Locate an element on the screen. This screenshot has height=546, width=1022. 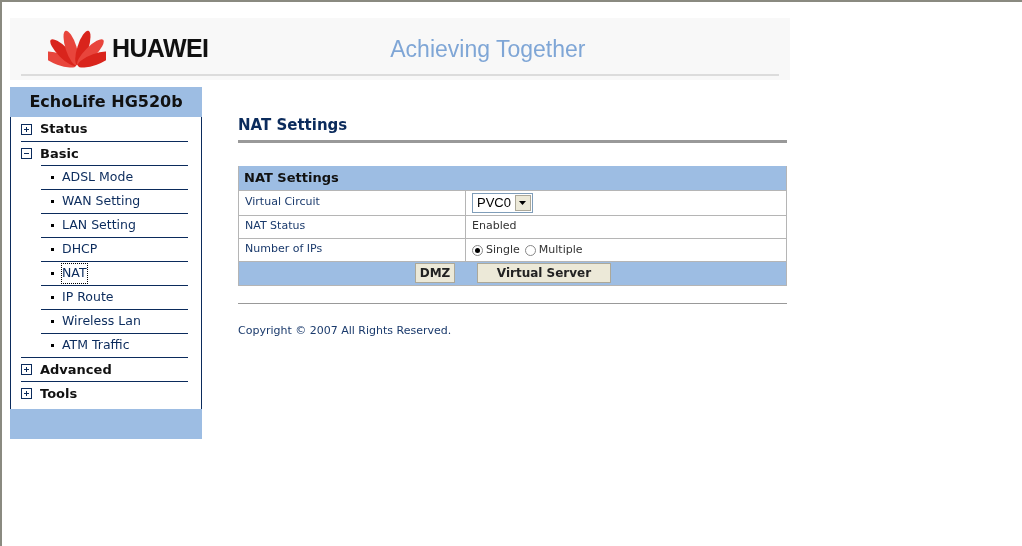
slogan: Achieving Together is located at coordinates (488, 49).